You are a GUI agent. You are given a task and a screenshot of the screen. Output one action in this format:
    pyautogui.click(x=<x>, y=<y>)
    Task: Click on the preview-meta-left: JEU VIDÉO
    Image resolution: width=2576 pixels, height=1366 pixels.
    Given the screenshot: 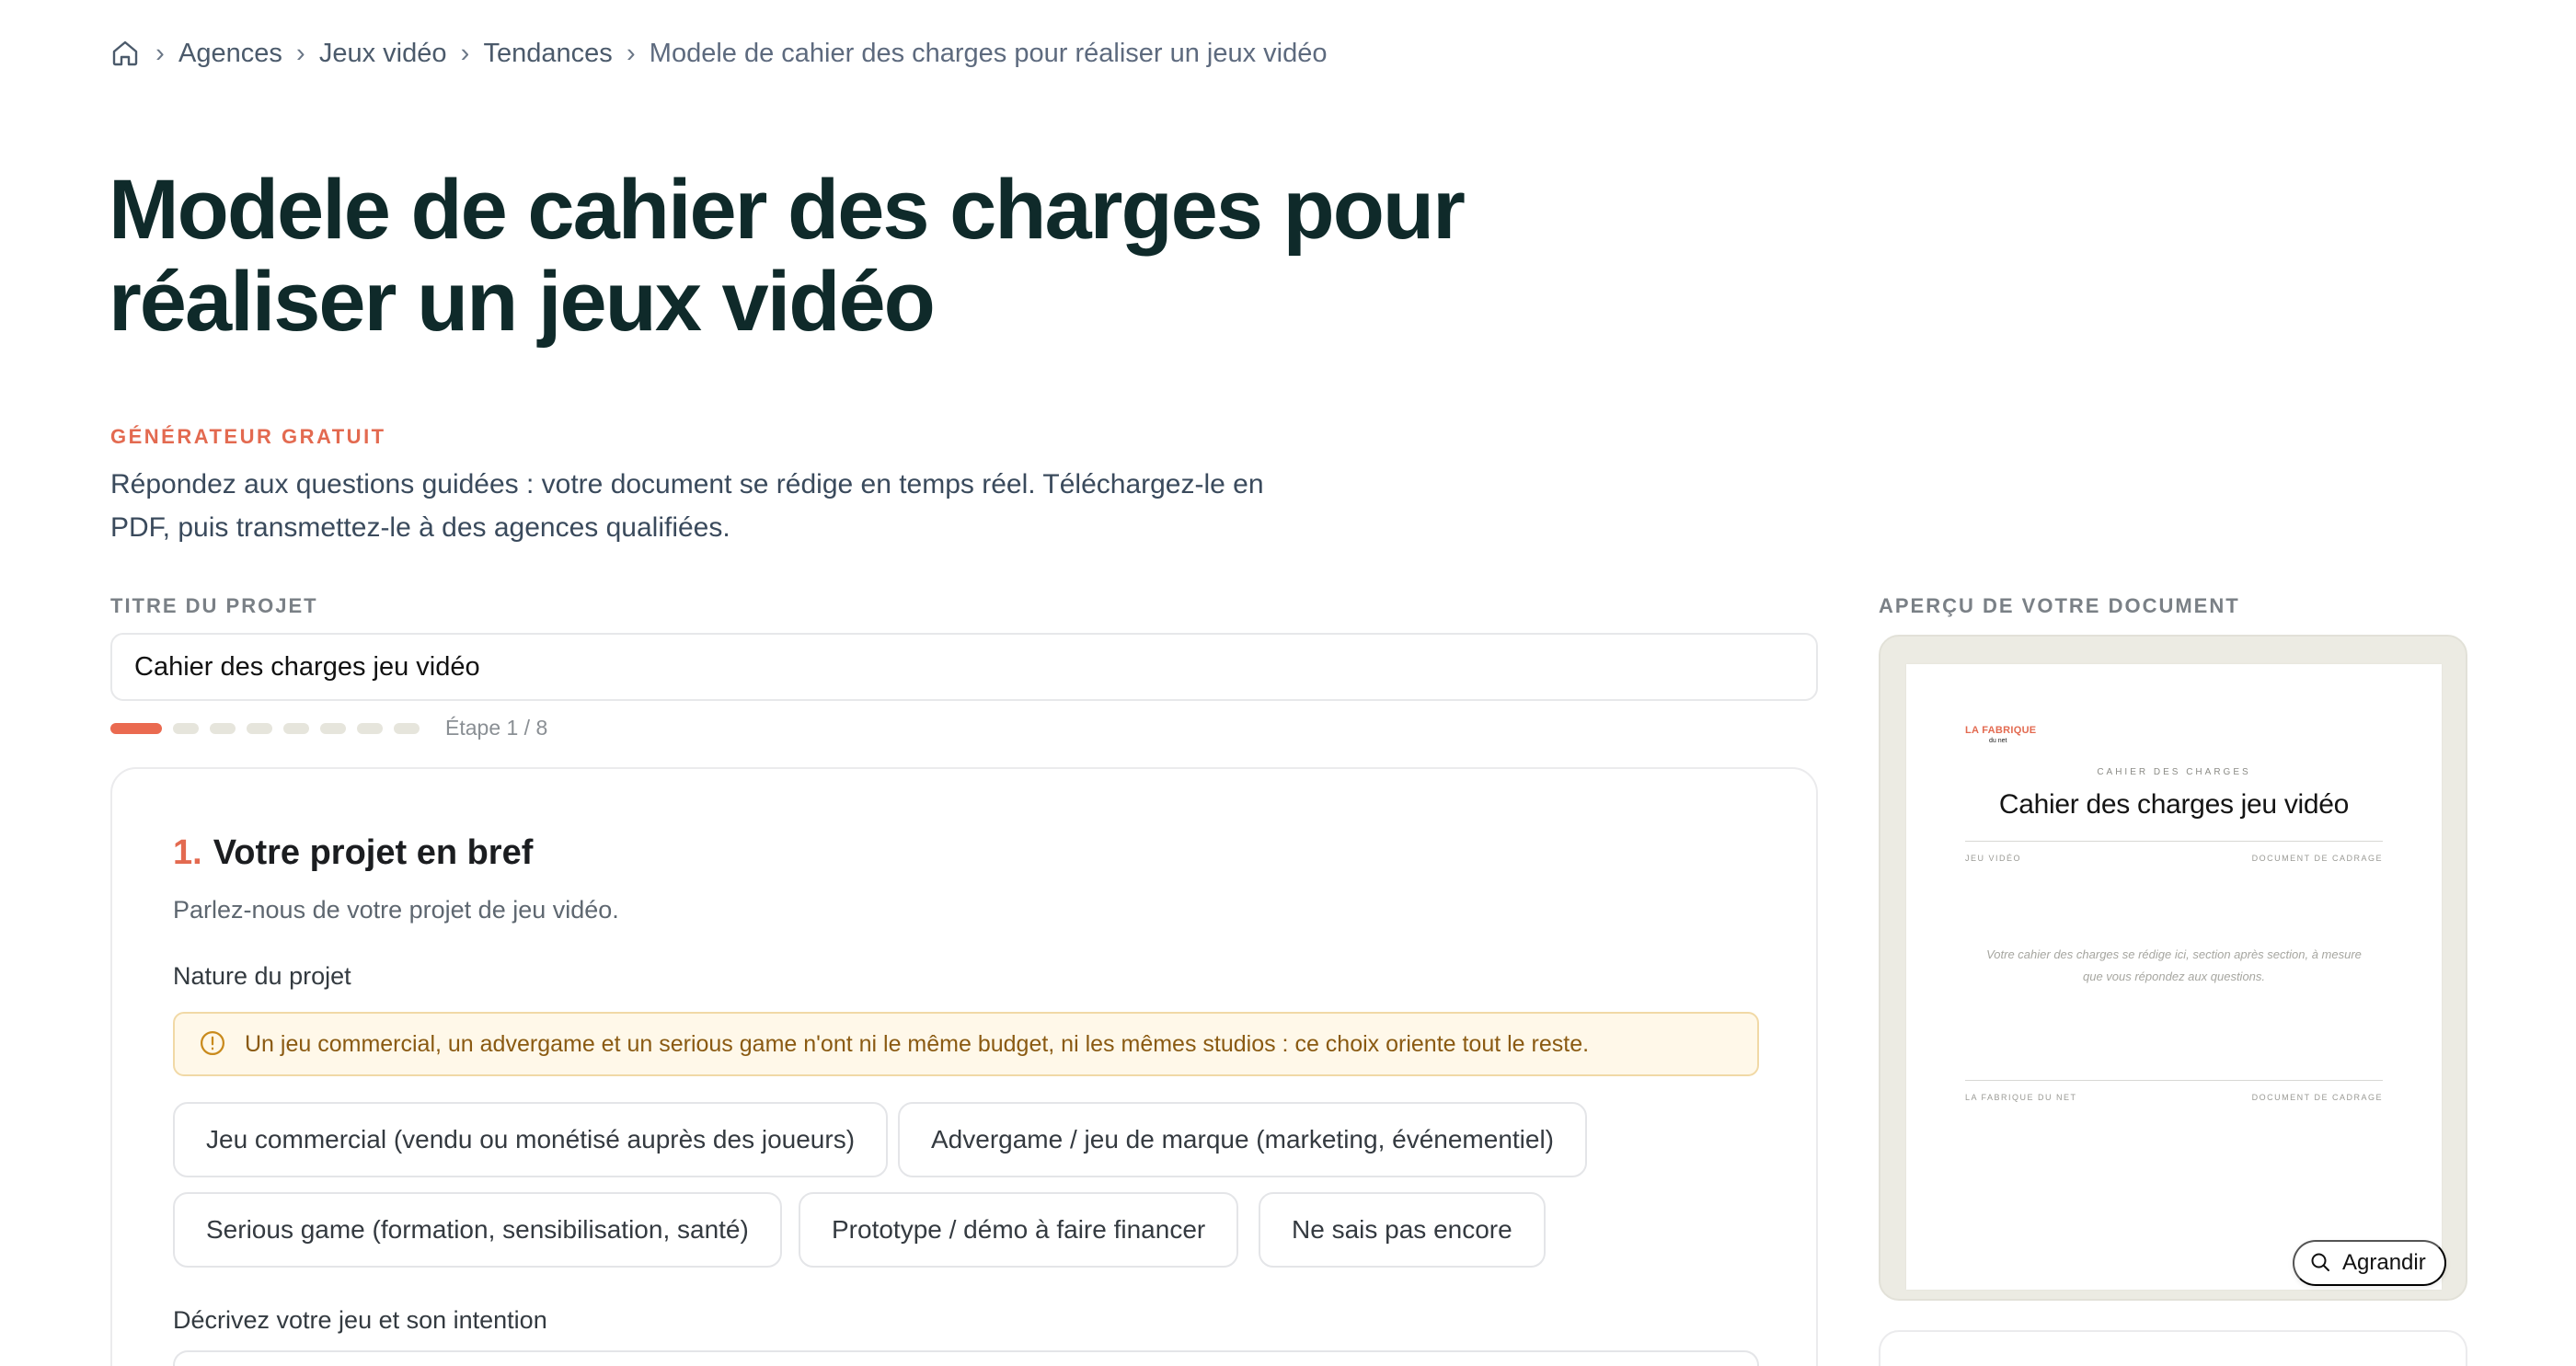 What is the action you would take?
    pyautogui.click(x=1993, y=858)
    